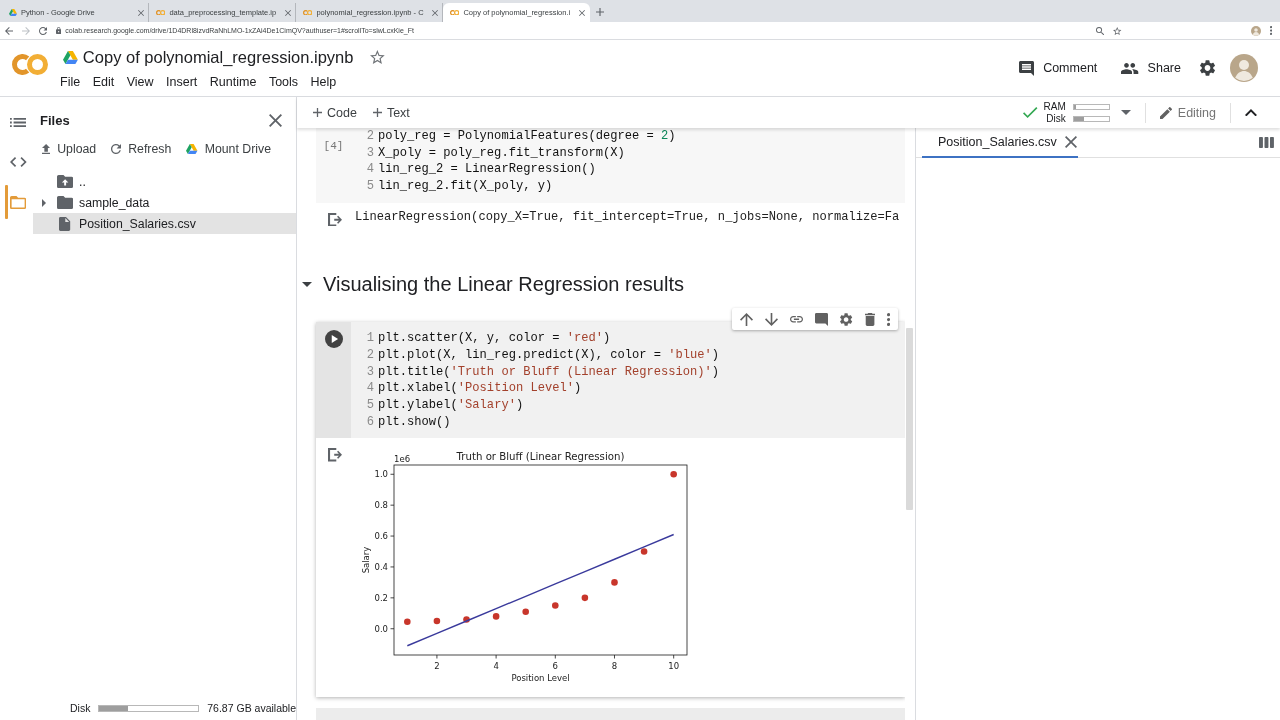 This screenshot has height=720, width=1280. What do you see at coordinates (70, 82) in the screenshot?
I see `menu-item: File` at bounding box center [70, 82].